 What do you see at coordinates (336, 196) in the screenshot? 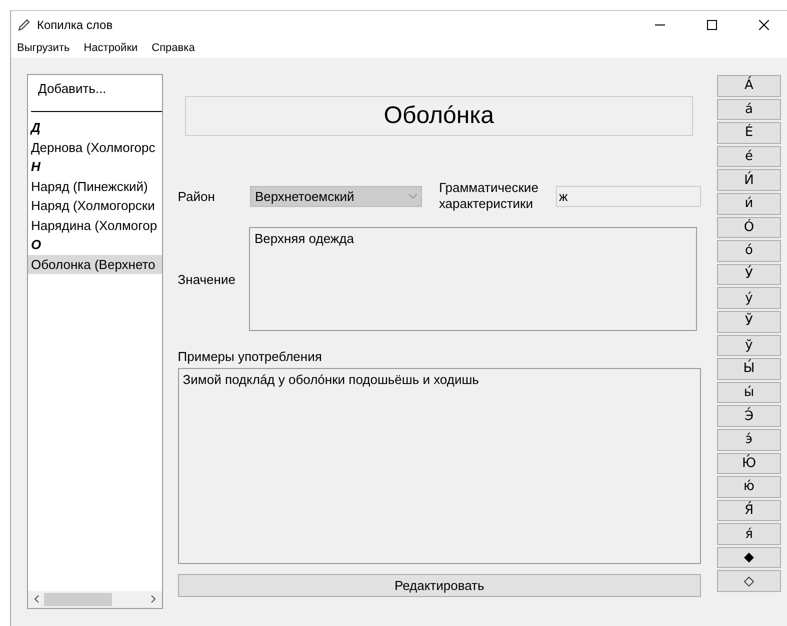
I see `district-dropdown: Верхнетоемский` at bounding box center [336, 196].